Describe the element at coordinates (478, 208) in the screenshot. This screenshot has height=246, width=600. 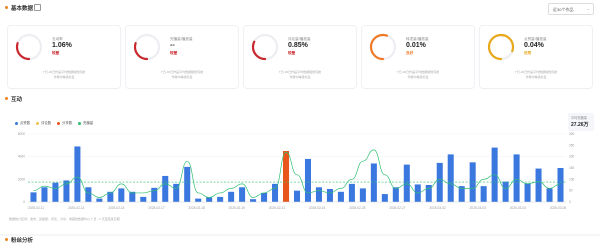
I see `x-tick-label: 2025-03-03` at that location.